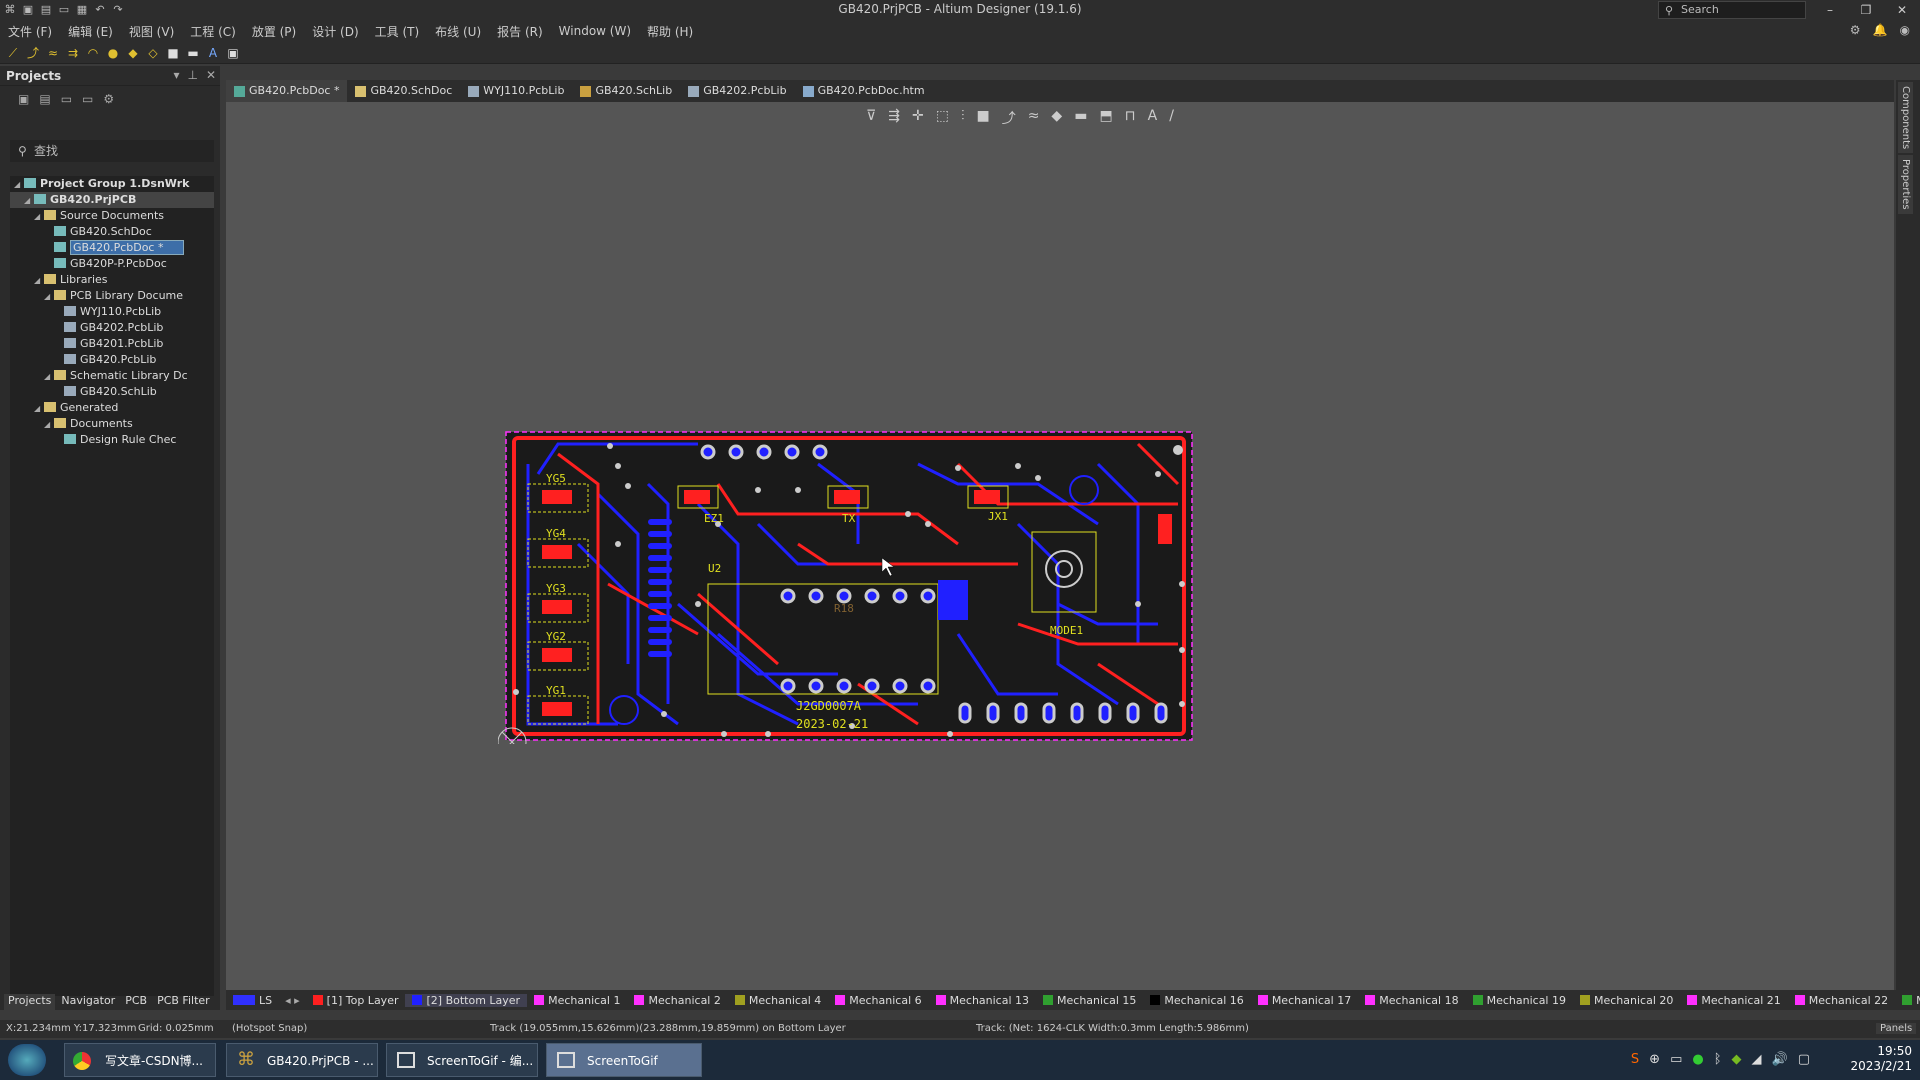  Describe the element at coordinates (113, 53) in the screenshot. I see `via-icon: ●` at that location.